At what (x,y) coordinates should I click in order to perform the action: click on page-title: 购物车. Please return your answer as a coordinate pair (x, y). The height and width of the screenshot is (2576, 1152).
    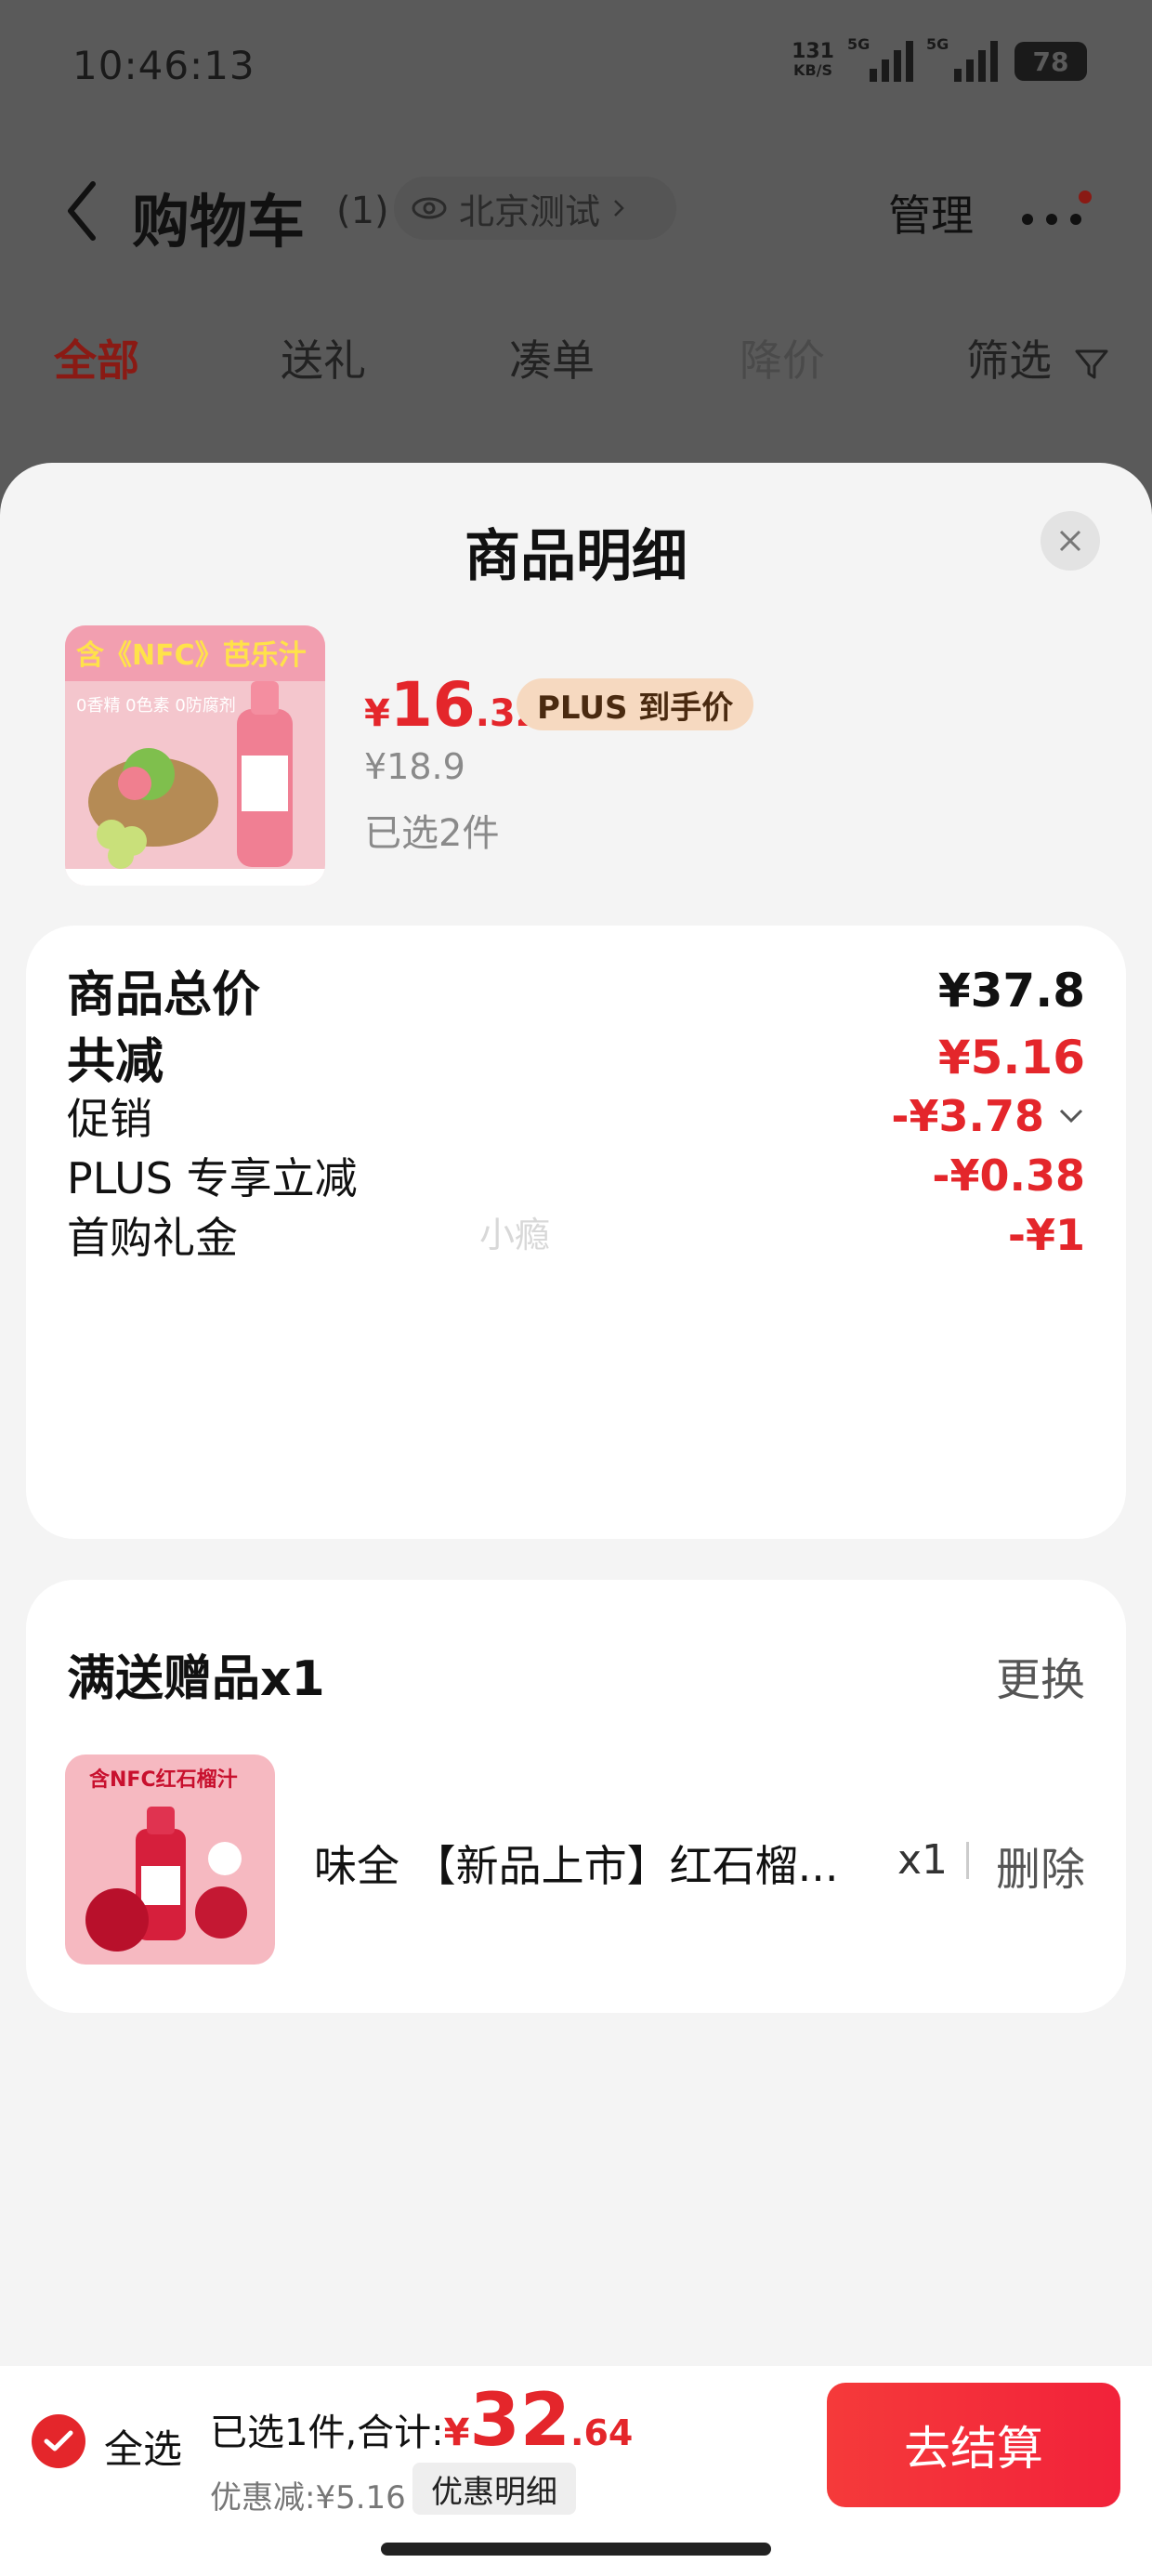
    Looking at the image, I should click on (219, 222).